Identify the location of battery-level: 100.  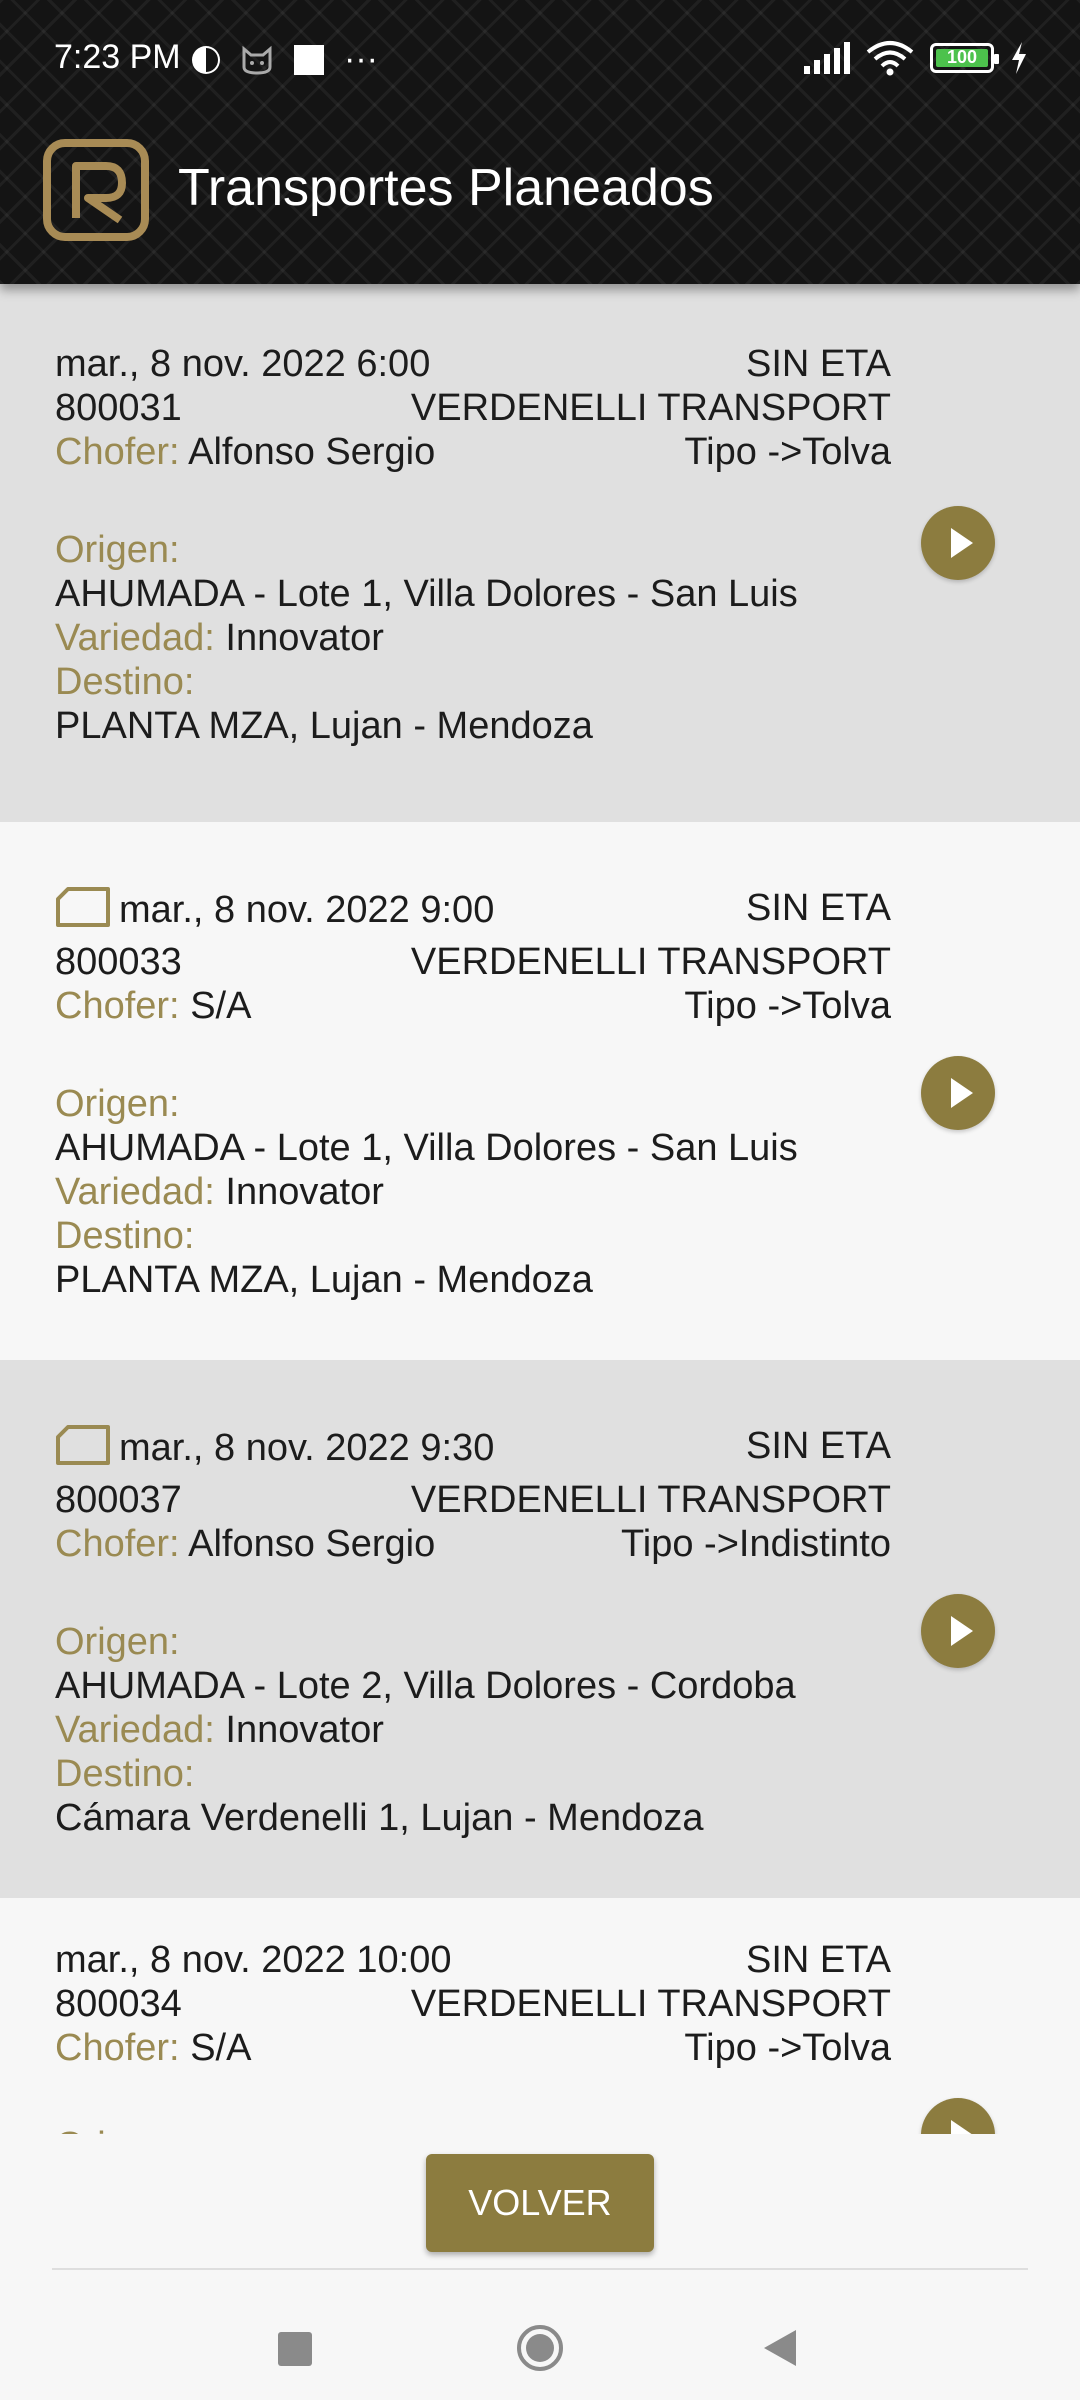
(962, 57).